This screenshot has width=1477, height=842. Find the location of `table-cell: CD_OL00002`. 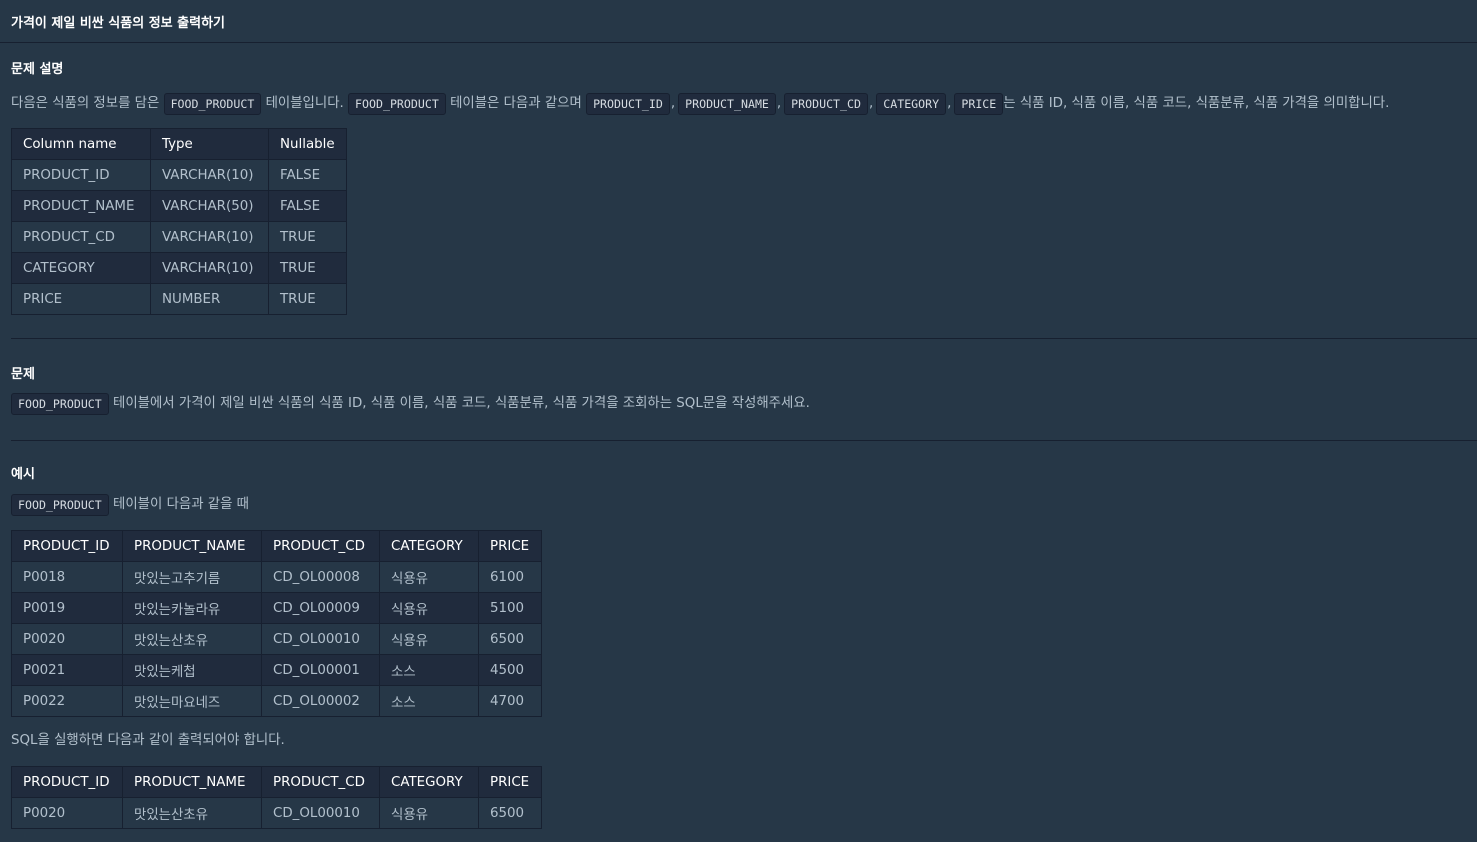

table-cell: CD_OL00002 is located at coordinates (320, 701).